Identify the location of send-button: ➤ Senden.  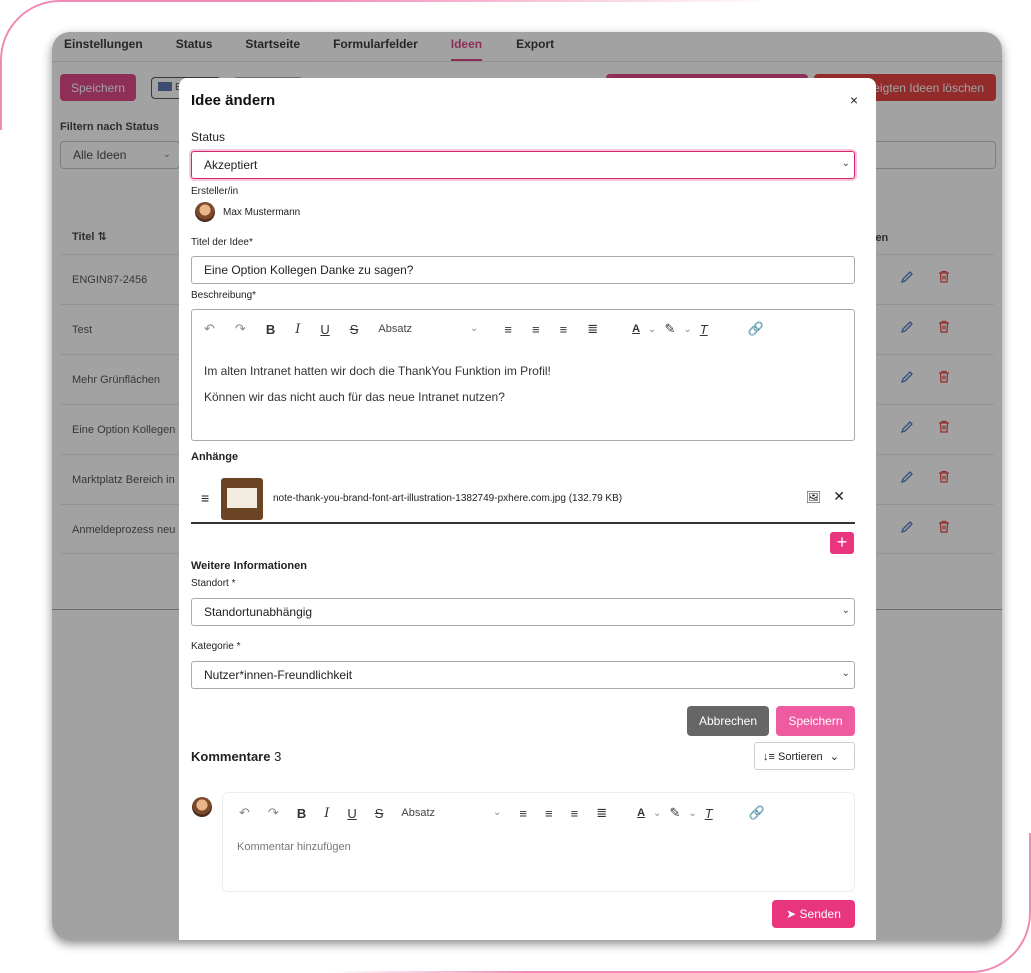
(813, 914).